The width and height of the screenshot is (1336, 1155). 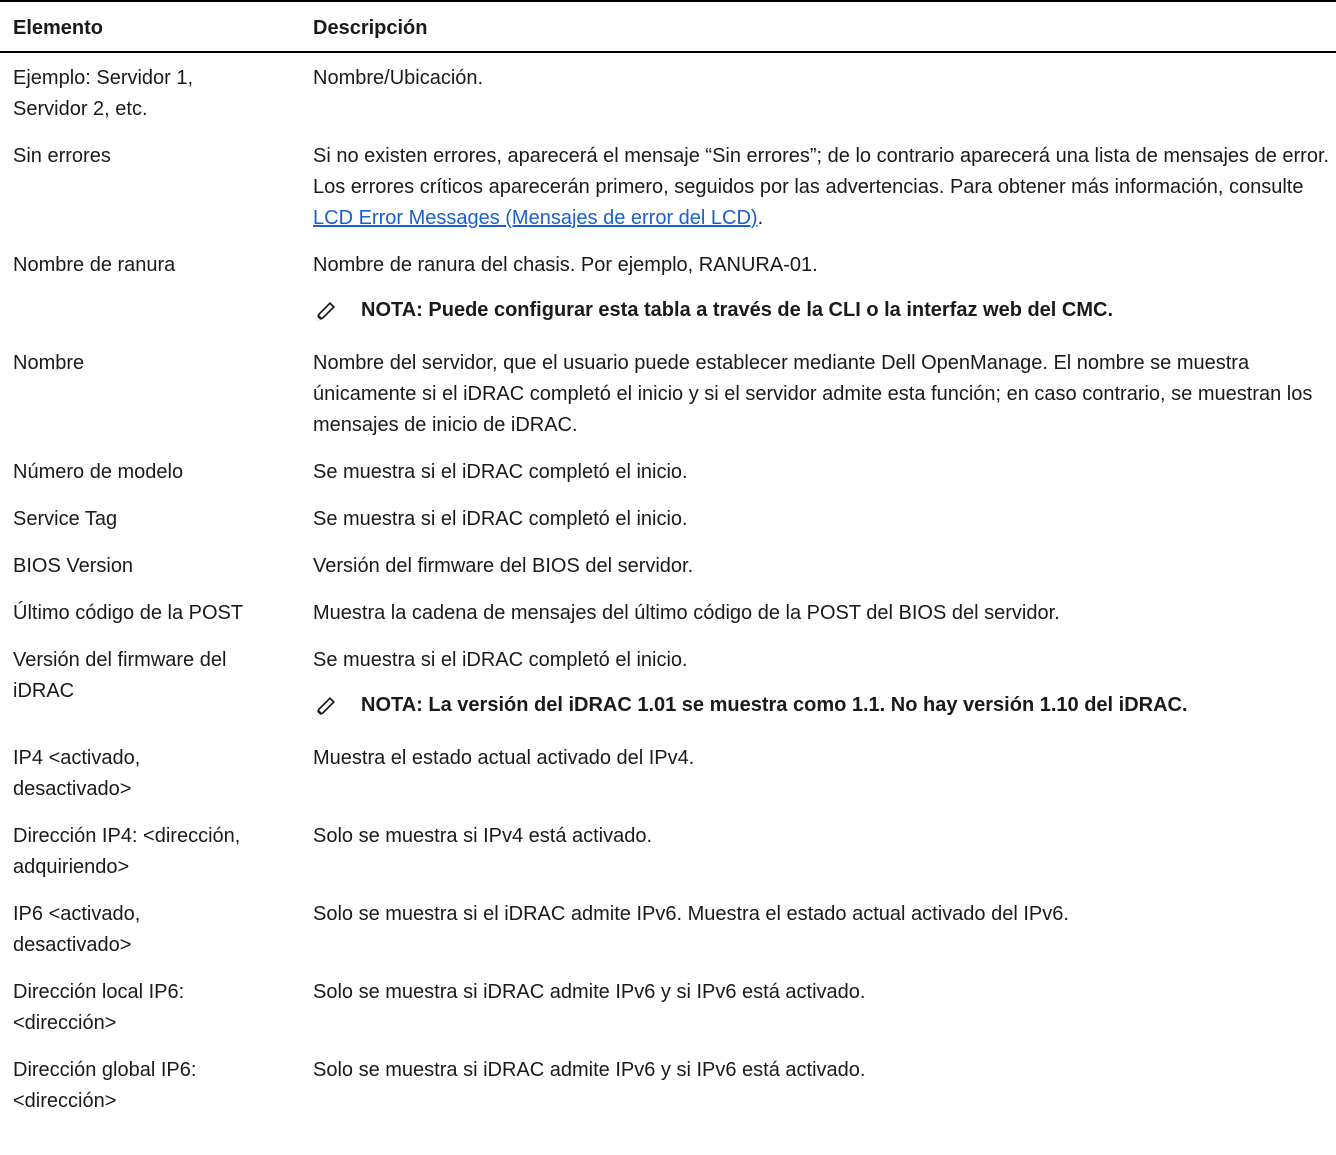 What do you see at coordinates (62, 156) in the screenshot?
I see `row-item: Sin errores` at bounding box center [62, 156].